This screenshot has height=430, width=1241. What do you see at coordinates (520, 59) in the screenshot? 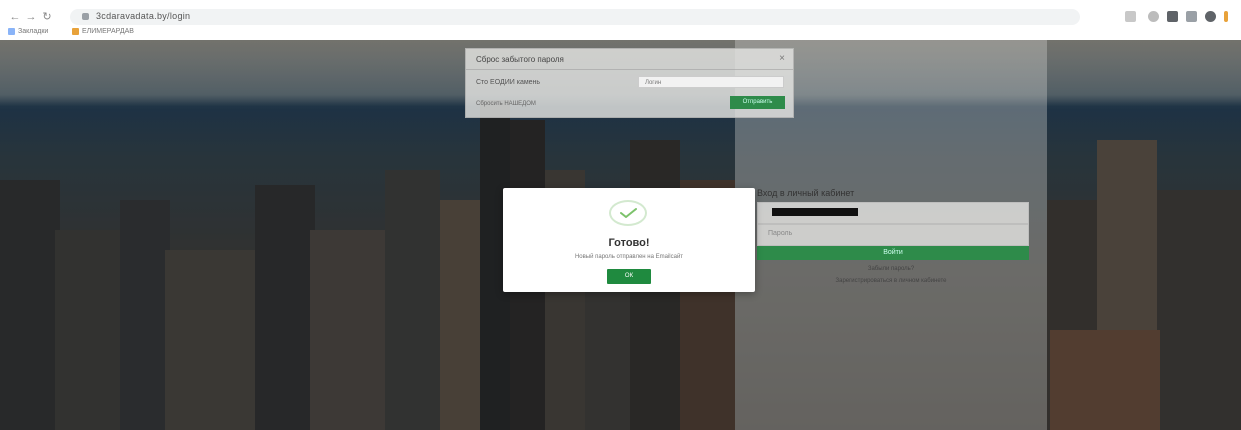
I see `modal-title: Сброс забытого пароля` at bounding box center [520, 59].